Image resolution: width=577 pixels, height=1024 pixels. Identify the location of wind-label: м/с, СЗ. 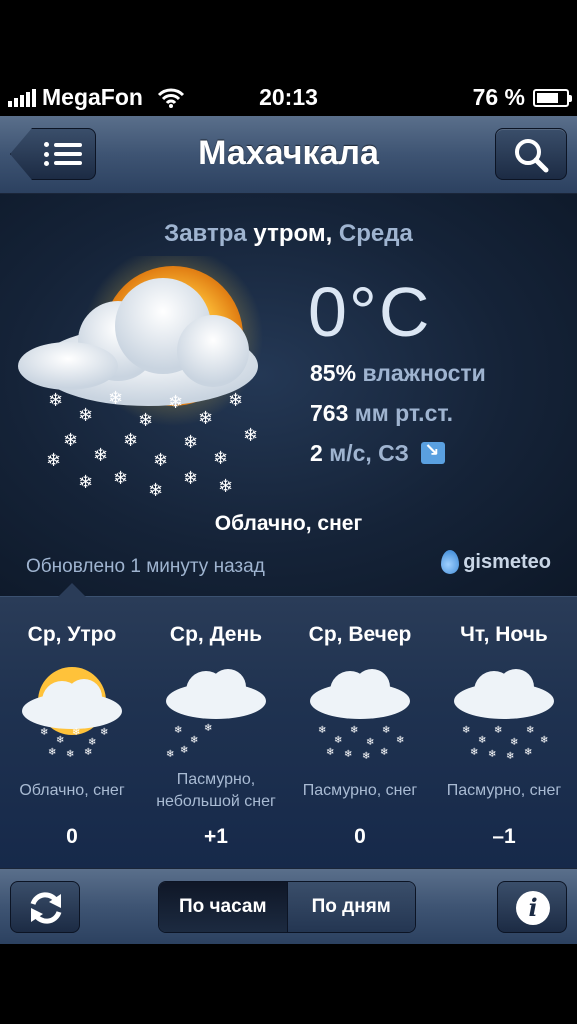
(369, 453).